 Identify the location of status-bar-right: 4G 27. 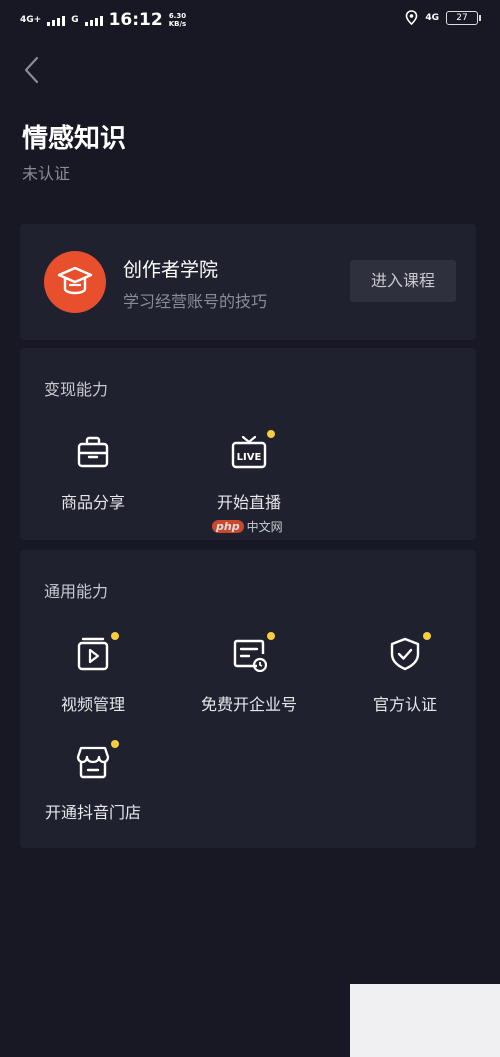
(443, 17).